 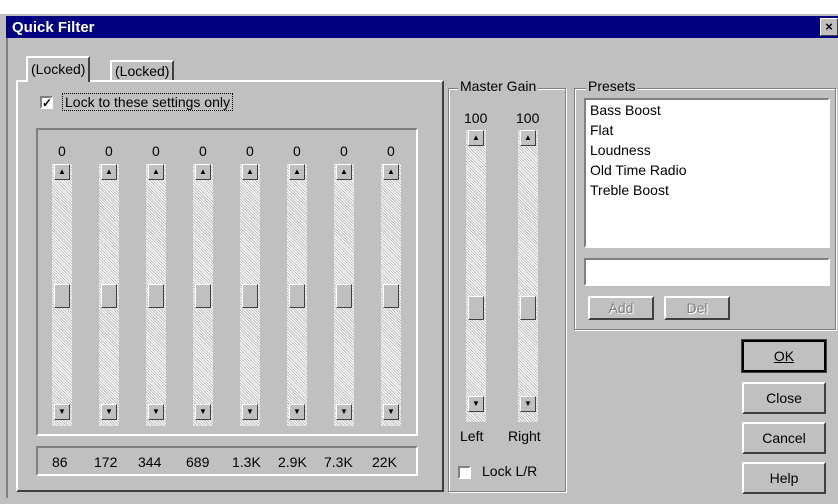 What do you see at coordinates (53, 27) in the screenshot?
I see `window-title: Quick Filter` at bounding box center [53, 27].